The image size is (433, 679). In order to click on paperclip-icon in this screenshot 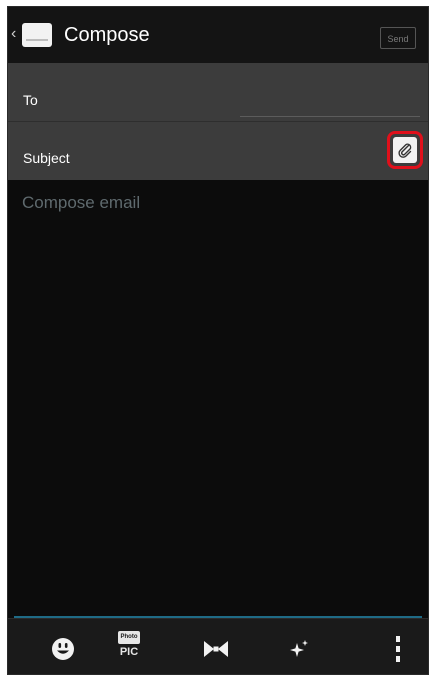, I will do `click(405, 150)`.